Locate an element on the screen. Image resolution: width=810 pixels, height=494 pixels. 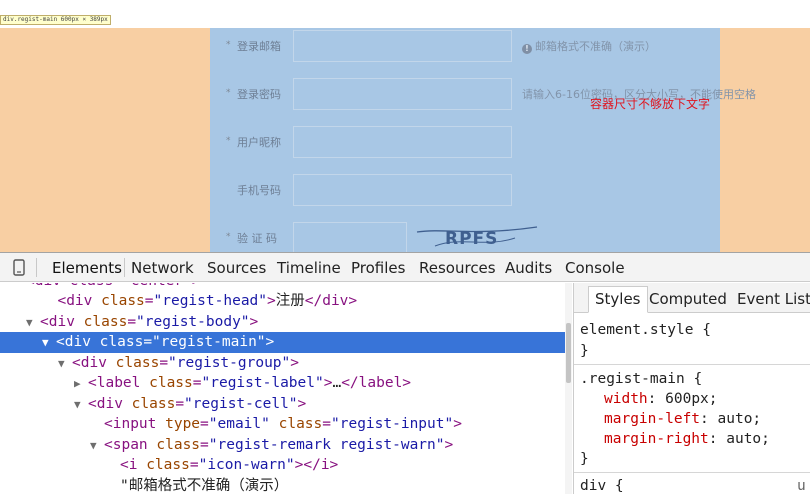
tab-console: Console is located at coordinates (595, 268).